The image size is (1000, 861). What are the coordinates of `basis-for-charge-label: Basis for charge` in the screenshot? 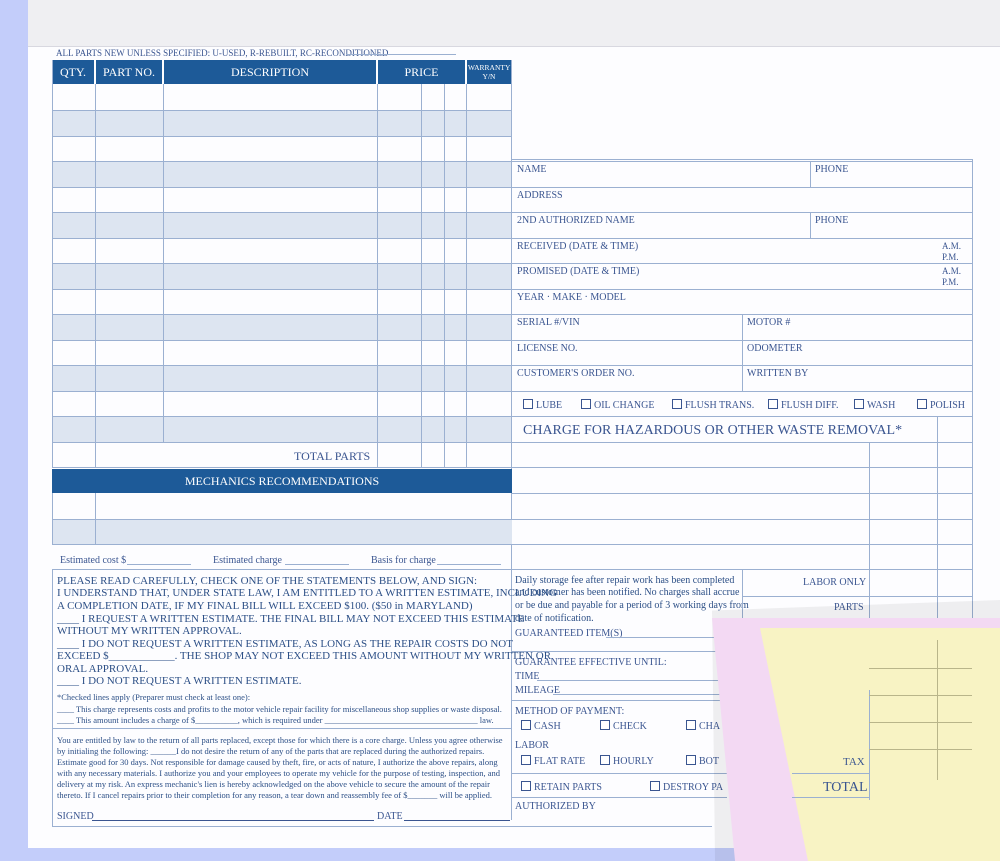 It's located at (403, 560).